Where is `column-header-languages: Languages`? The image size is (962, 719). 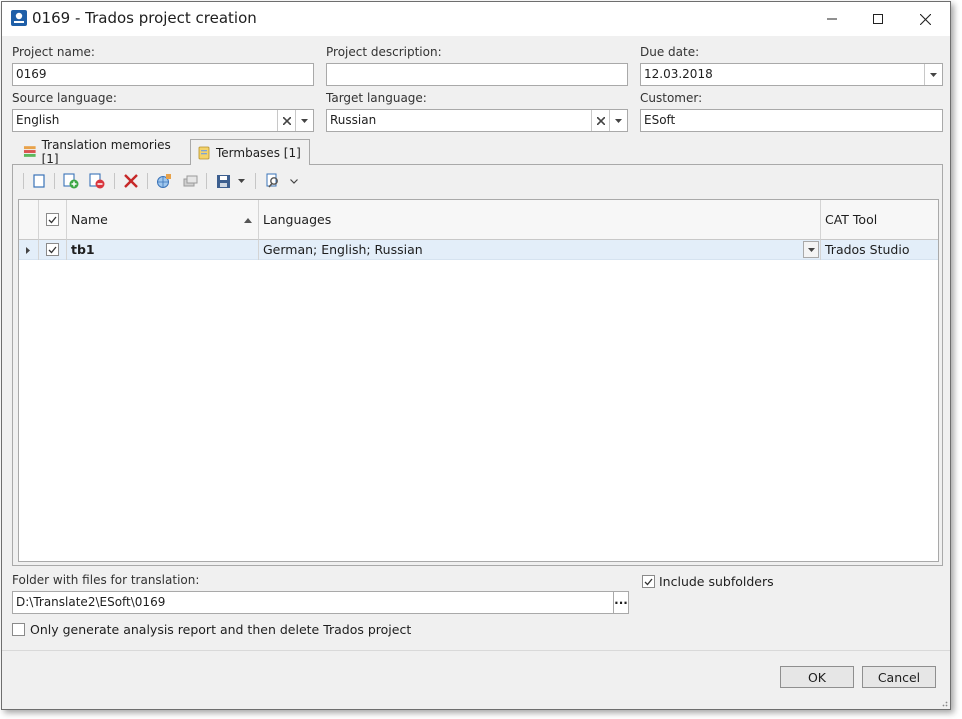
column-header-languages: Languages is located at coordinates (540, 220).